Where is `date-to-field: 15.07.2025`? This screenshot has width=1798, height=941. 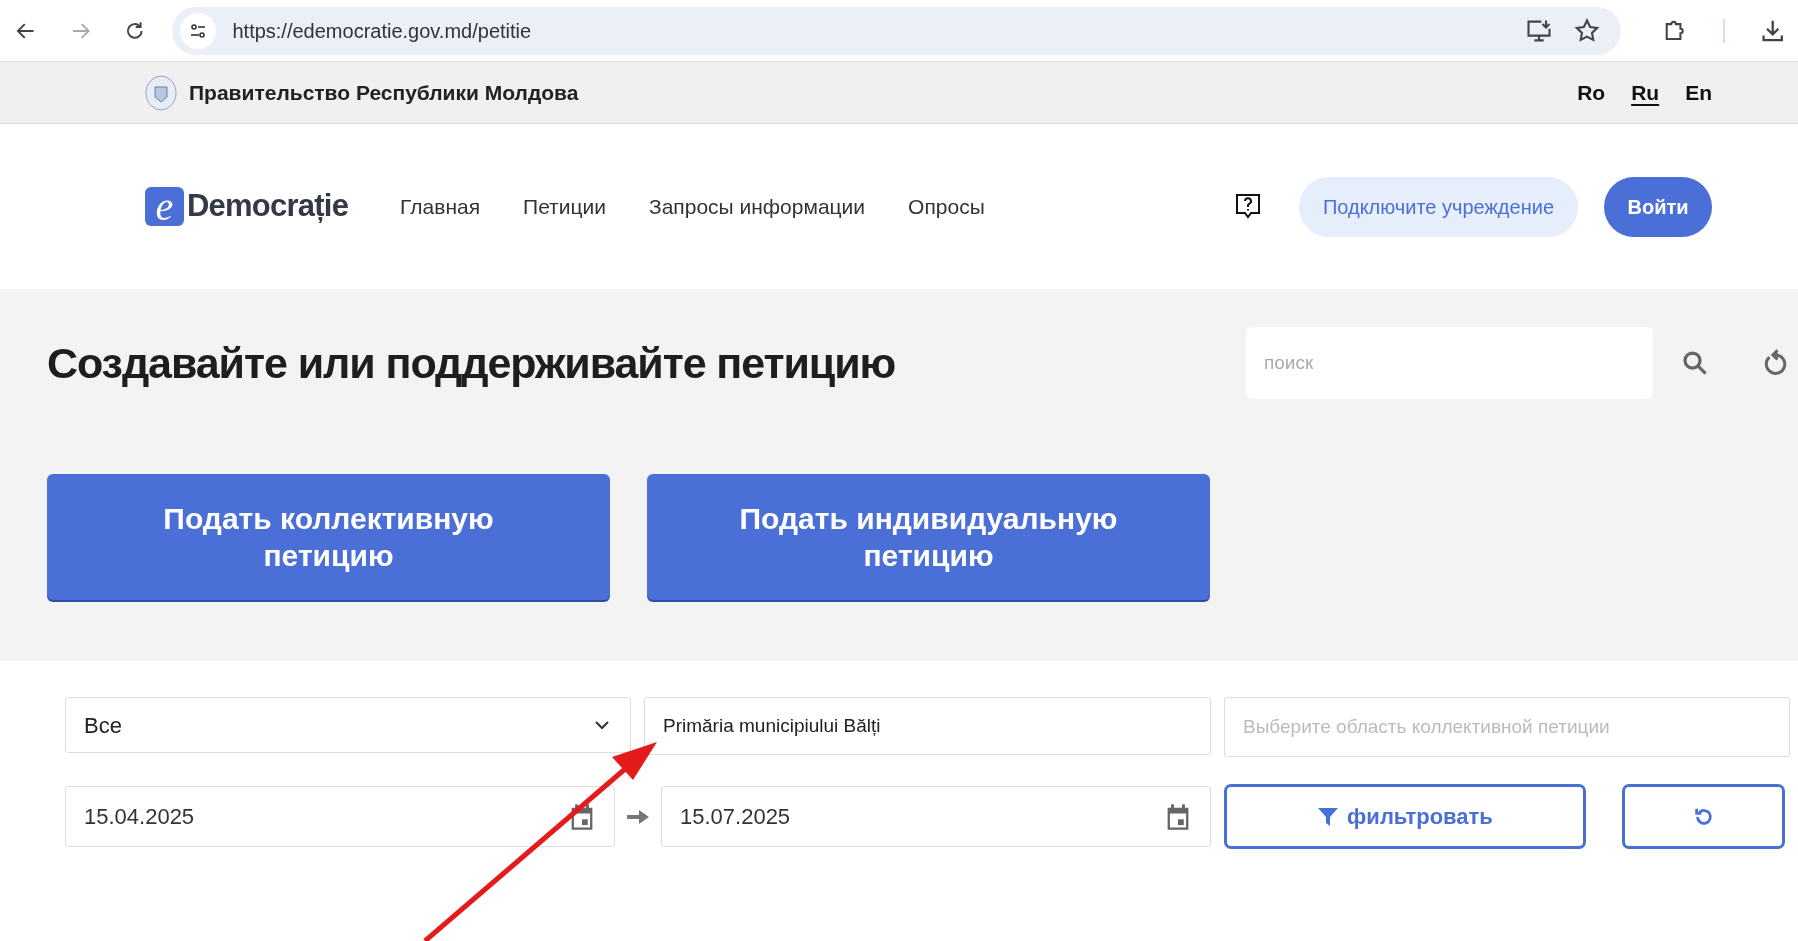
date-to-field: 15.07.2025 is located at coordinates (936, 816).